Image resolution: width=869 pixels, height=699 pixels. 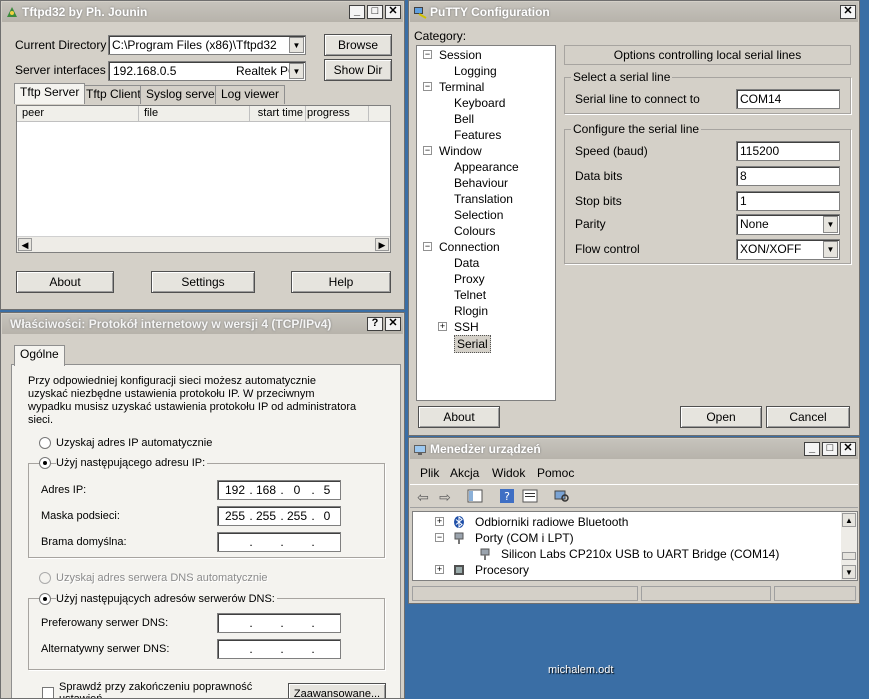 What do you see at coordinates (459, 417) in the screenshot?
I see `putty-about-button: About` at bounding box center [459, 417].